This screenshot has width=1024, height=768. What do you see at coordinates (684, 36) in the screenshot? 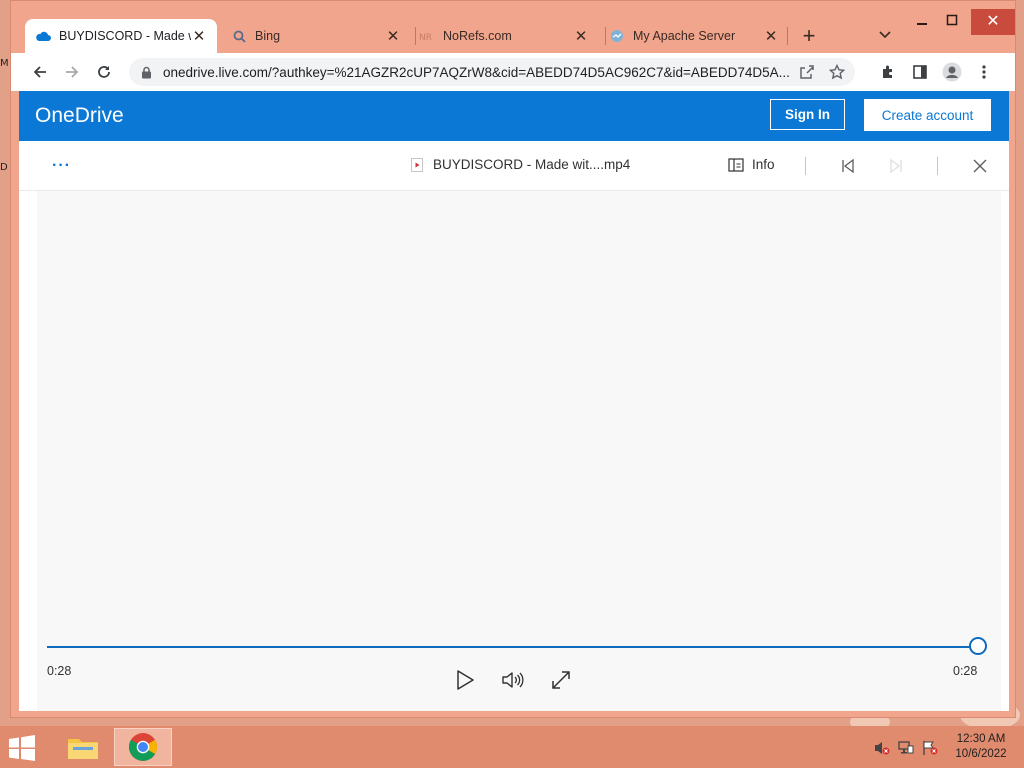
I see `tab-title: My Apache Server` at bounding box center [684, 36].